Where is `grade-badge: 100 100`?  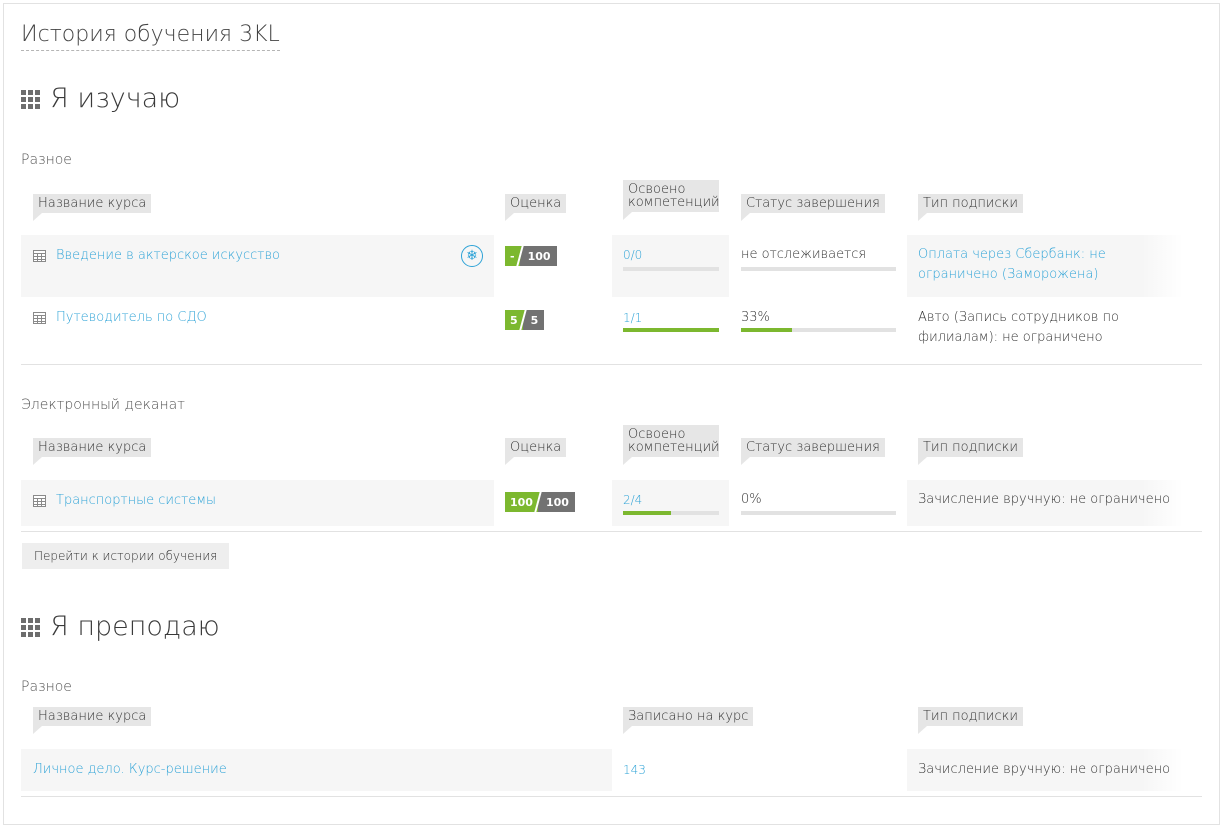
grade-badge: 100 100 is located at coordinates (540, 502).